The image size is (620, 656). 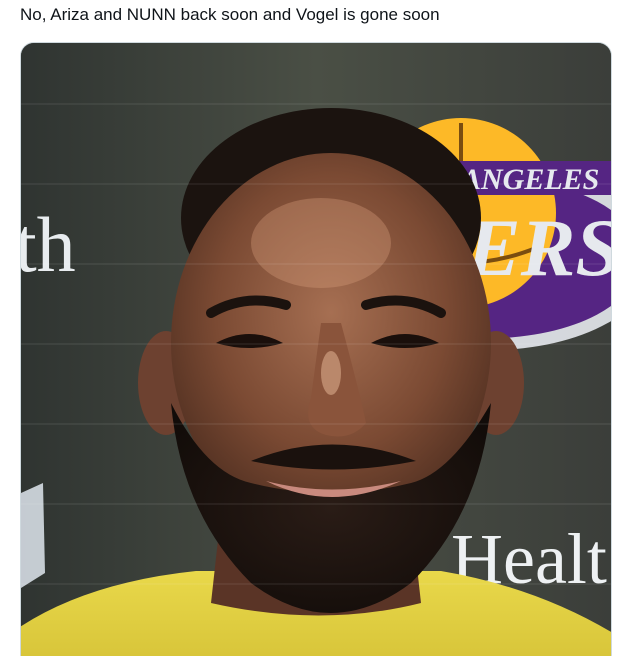 What do you see at coordinates (48, 244) in the screenshot?
I see `backdrop-text-left: th` at bounding box center [48, 244].